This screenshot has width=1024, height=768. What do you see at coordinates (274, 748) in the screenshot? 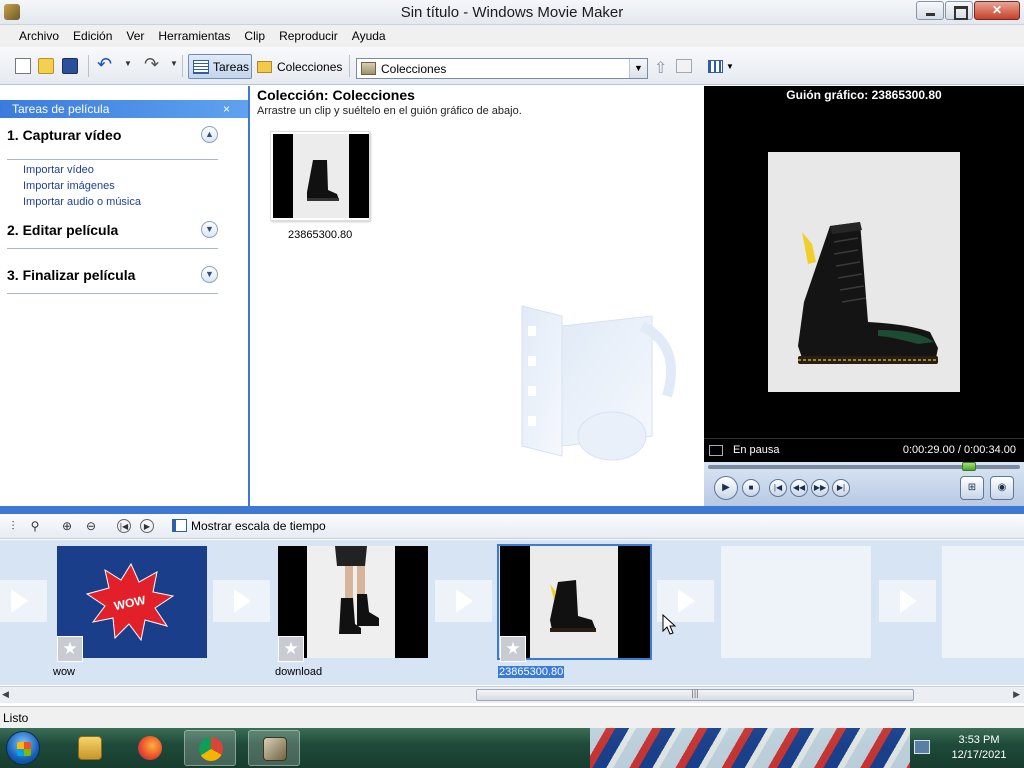
I see `taskbar-movie-maker` at bounding box center [274, 748].